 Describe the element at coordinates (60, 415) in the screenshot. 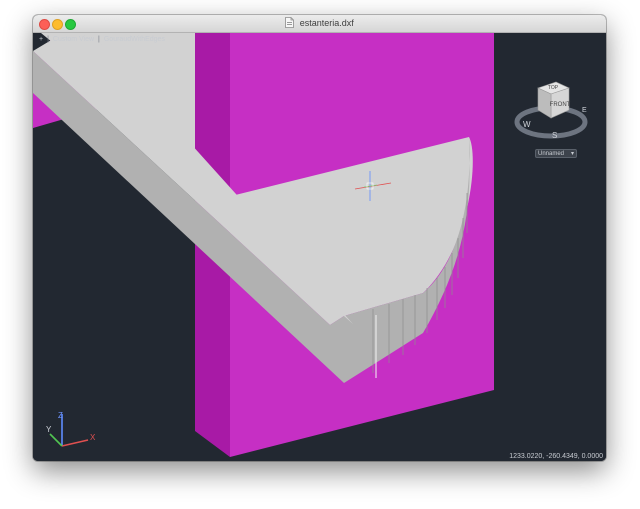

I see `ucs-z-label: Z` at that location.